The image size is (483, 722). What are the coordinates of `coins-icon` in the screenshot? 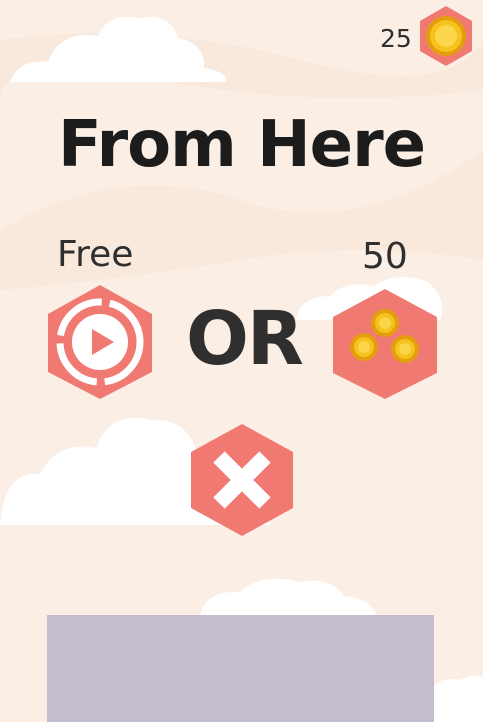 It's located at (385, 344).